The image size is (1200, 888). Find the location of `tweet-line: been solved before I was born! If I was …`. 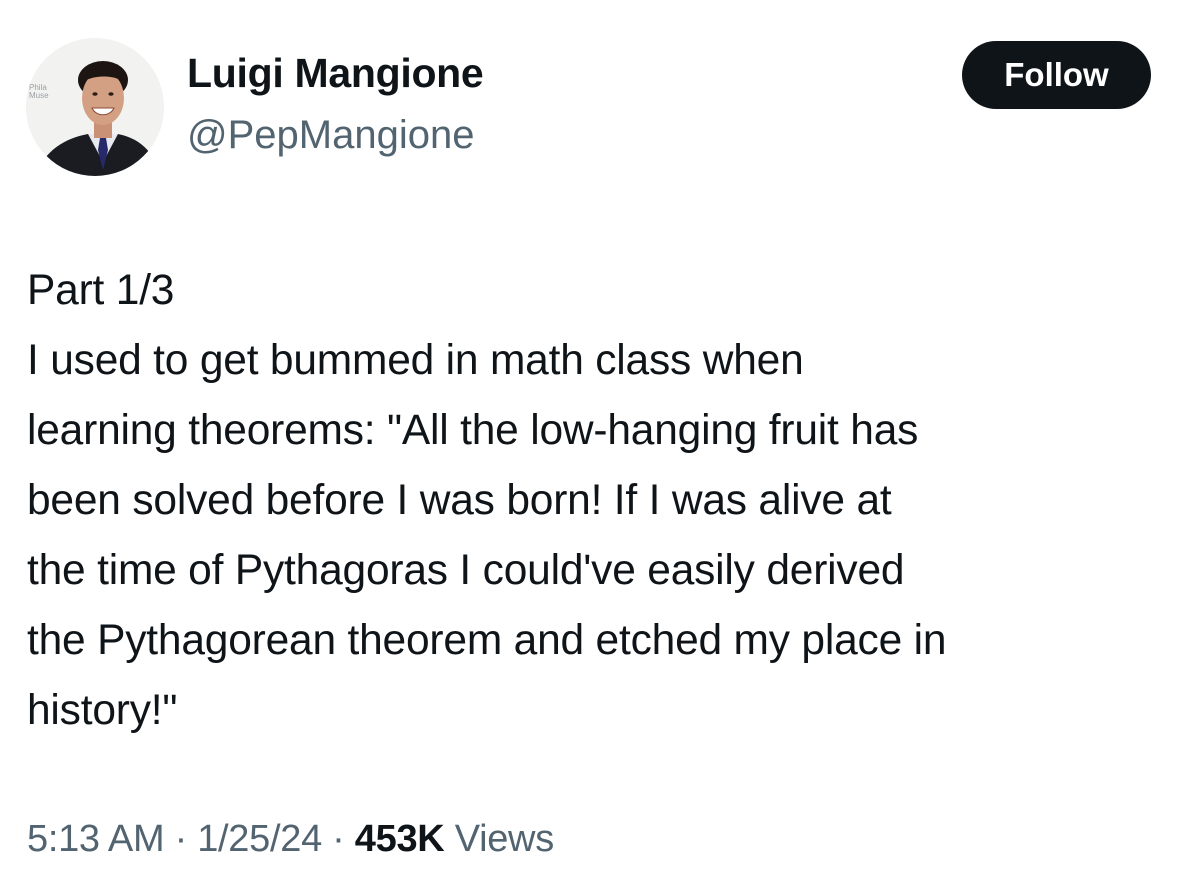

tweet-line: been solved before I was born! If I was … is located at coordinates (459, 500).